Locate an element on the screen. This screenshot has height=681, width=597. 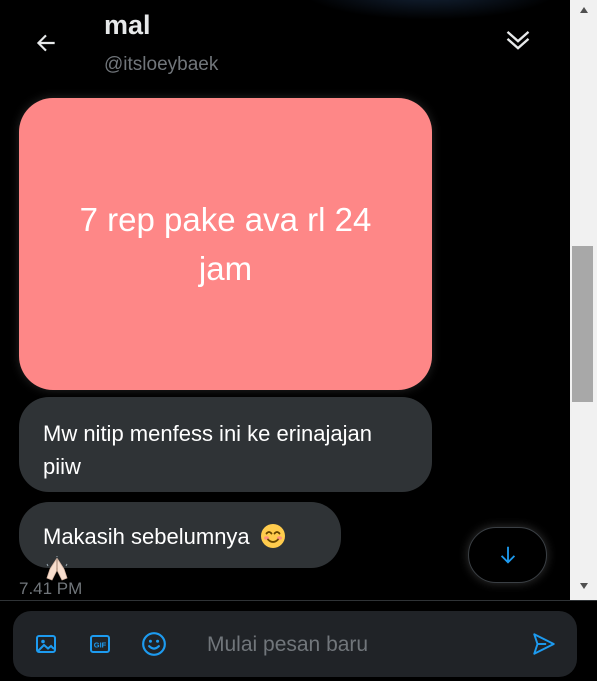
back-button is located at coordinates (46, 43).